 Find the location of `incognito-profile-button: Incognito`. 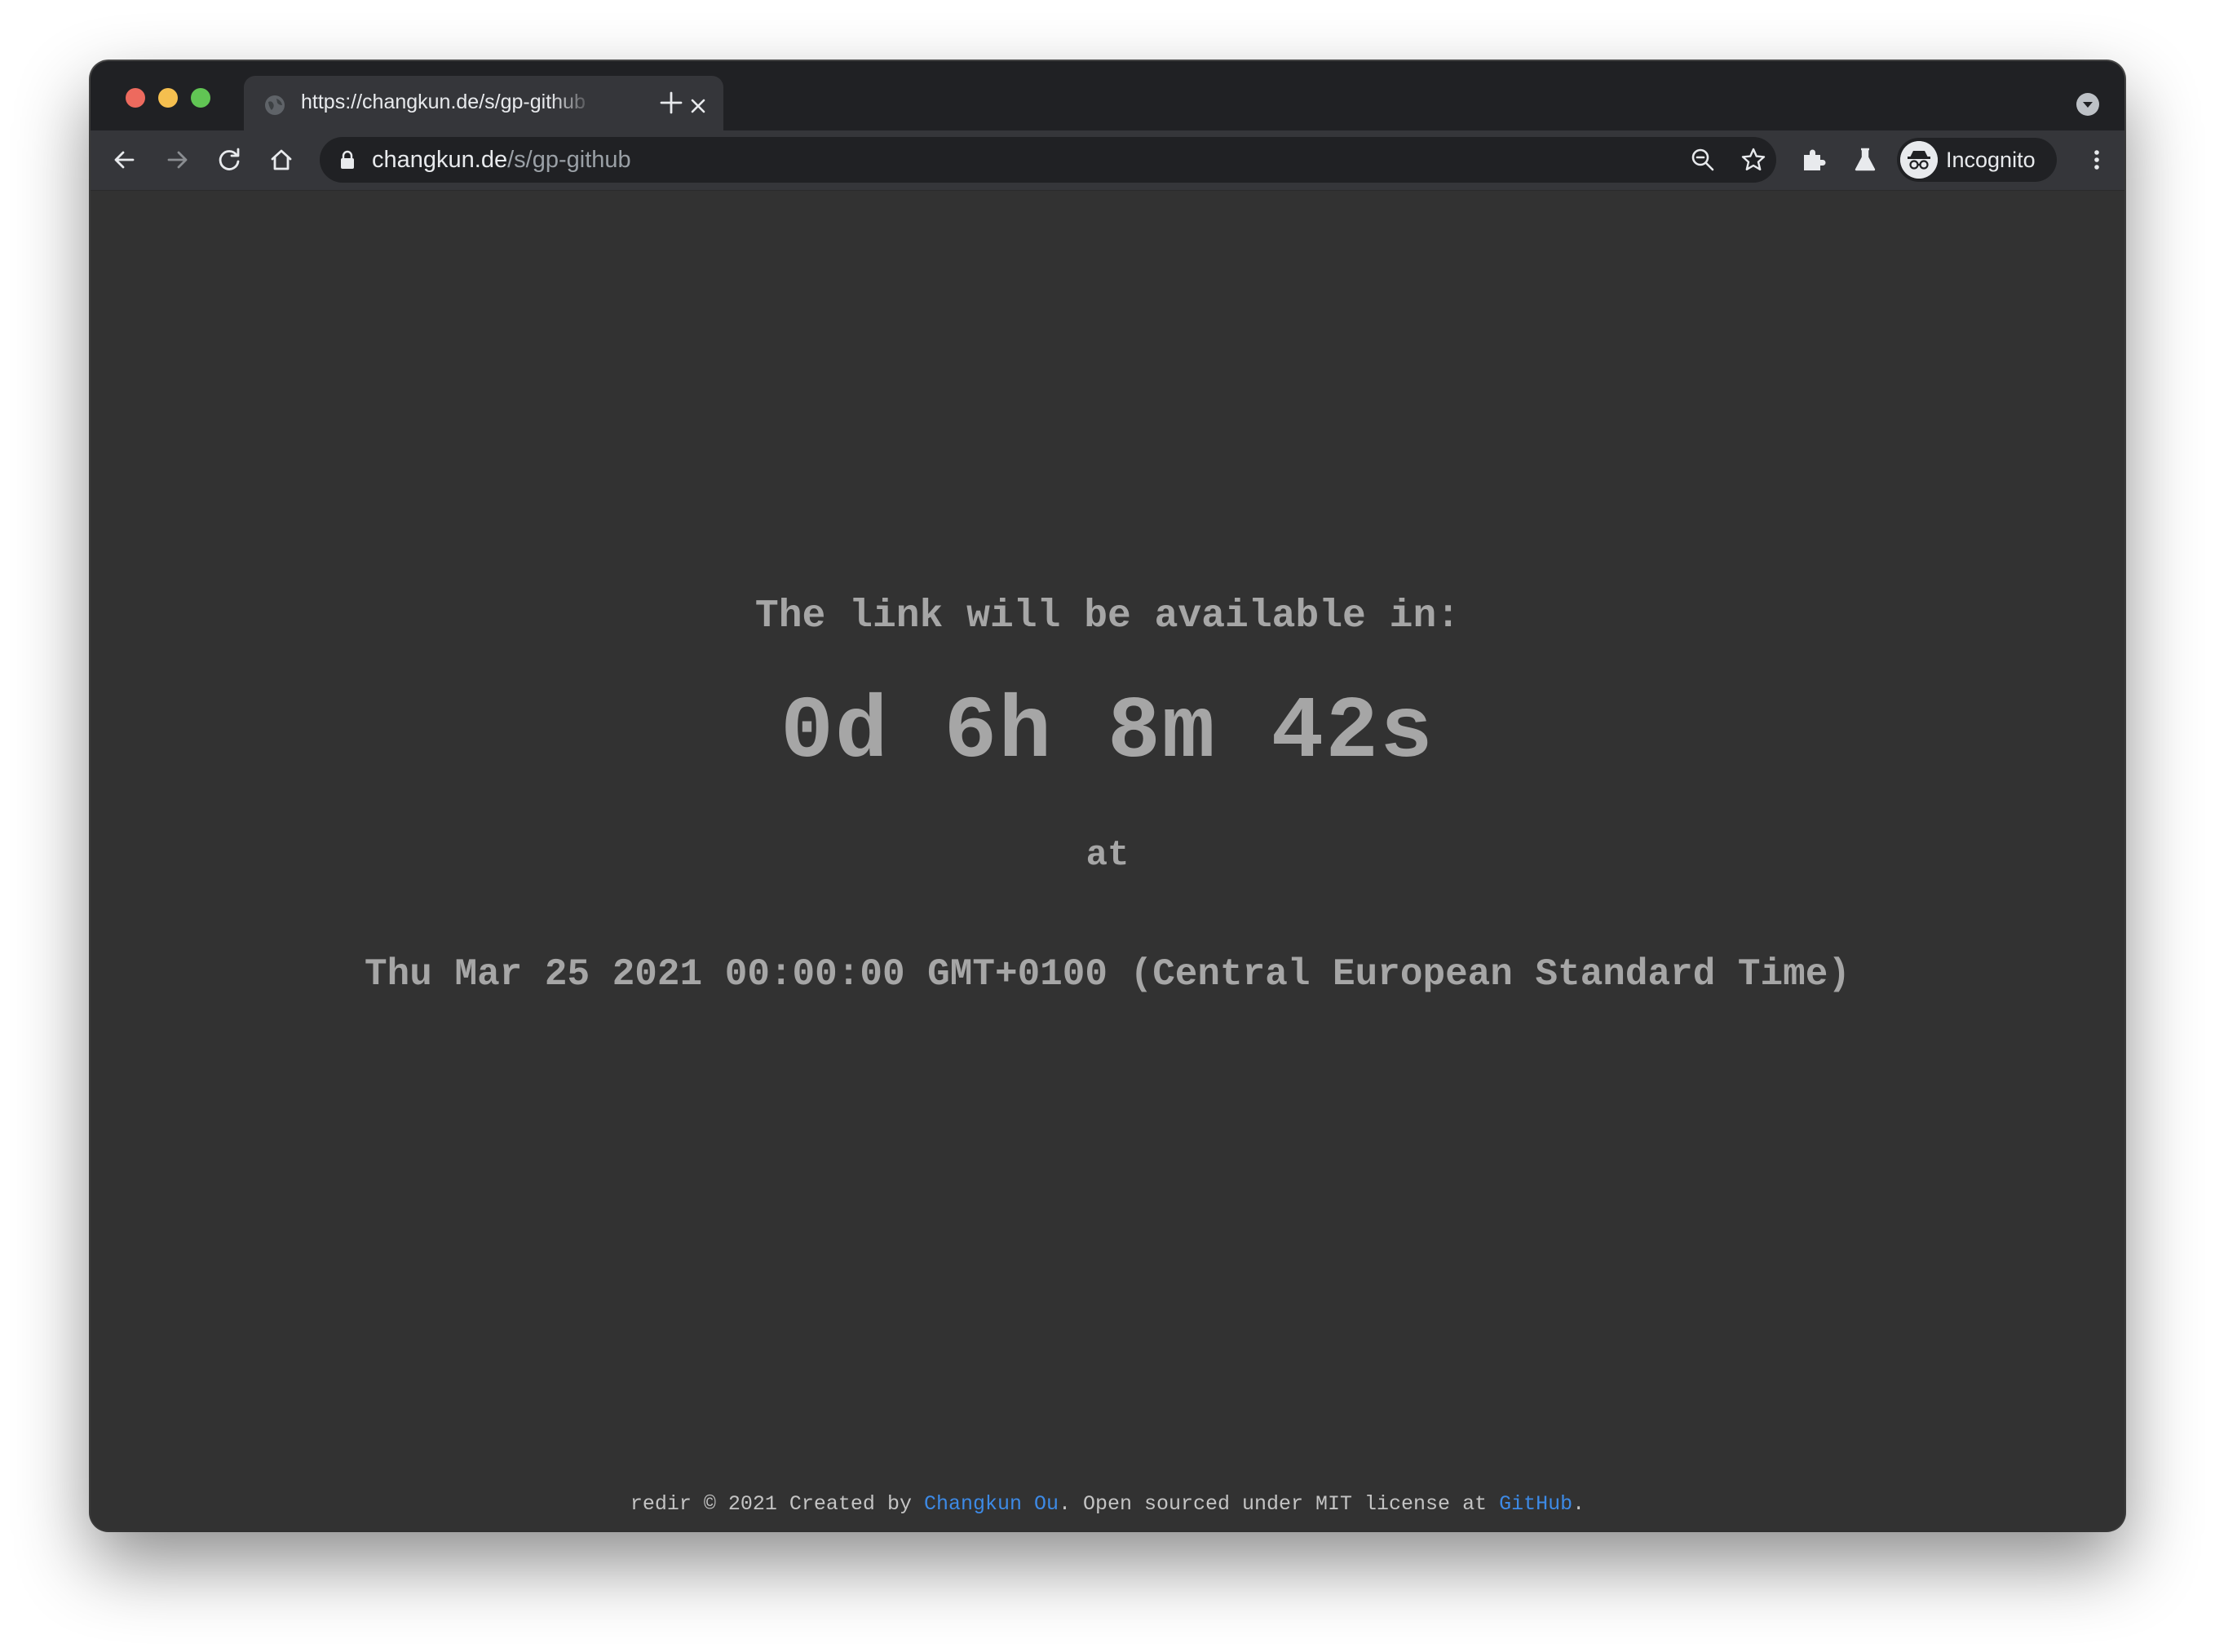

incognito-profile-button: Incognito is located at coordinates (1977, 160).